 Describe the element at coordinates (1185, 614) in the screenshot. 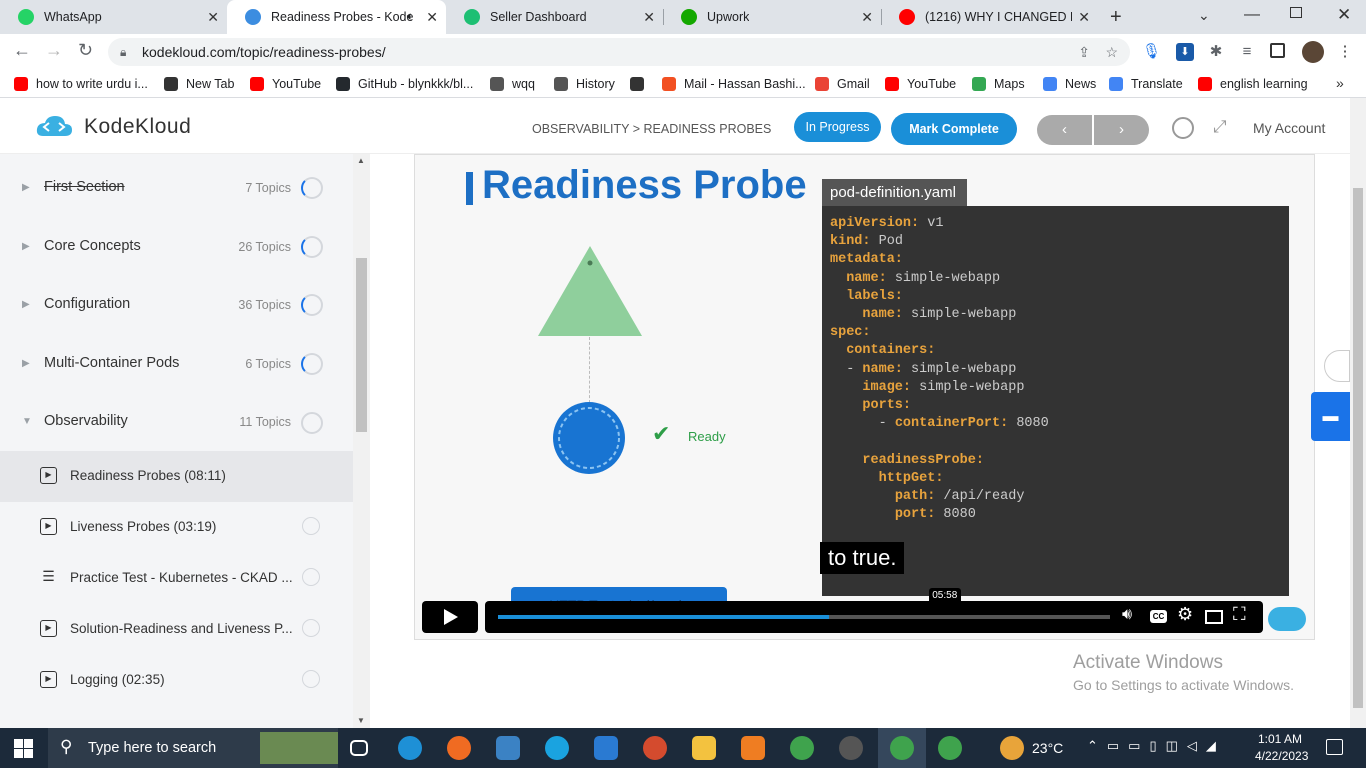

I see `settings-gear-icon: ⚙` at that location.